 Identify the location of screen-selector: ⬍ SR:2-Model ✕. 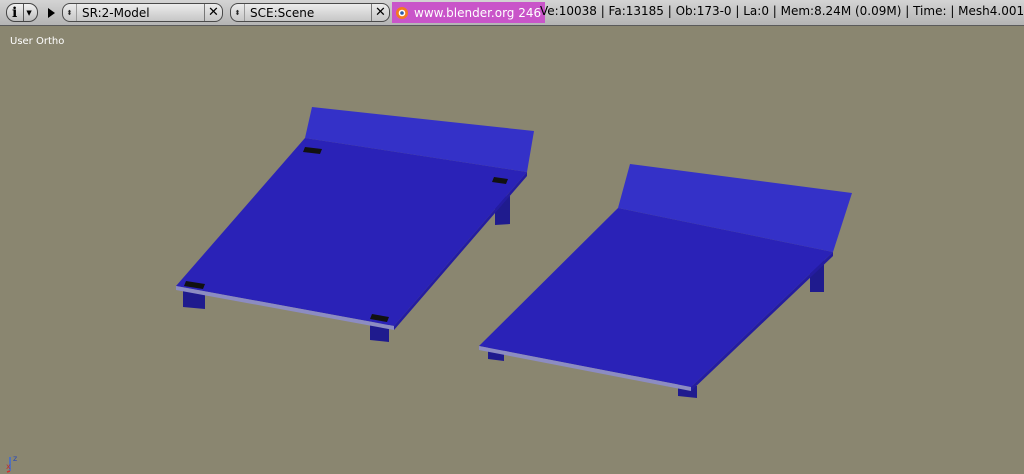
(142, 12).